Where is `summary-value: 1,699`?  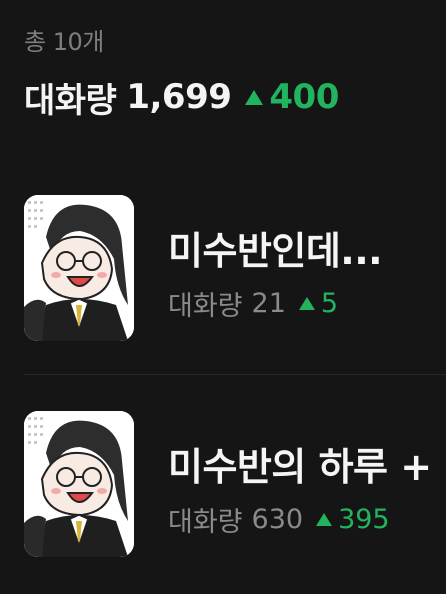 summary-value: 1,699 is located at coordinates (179, 97).